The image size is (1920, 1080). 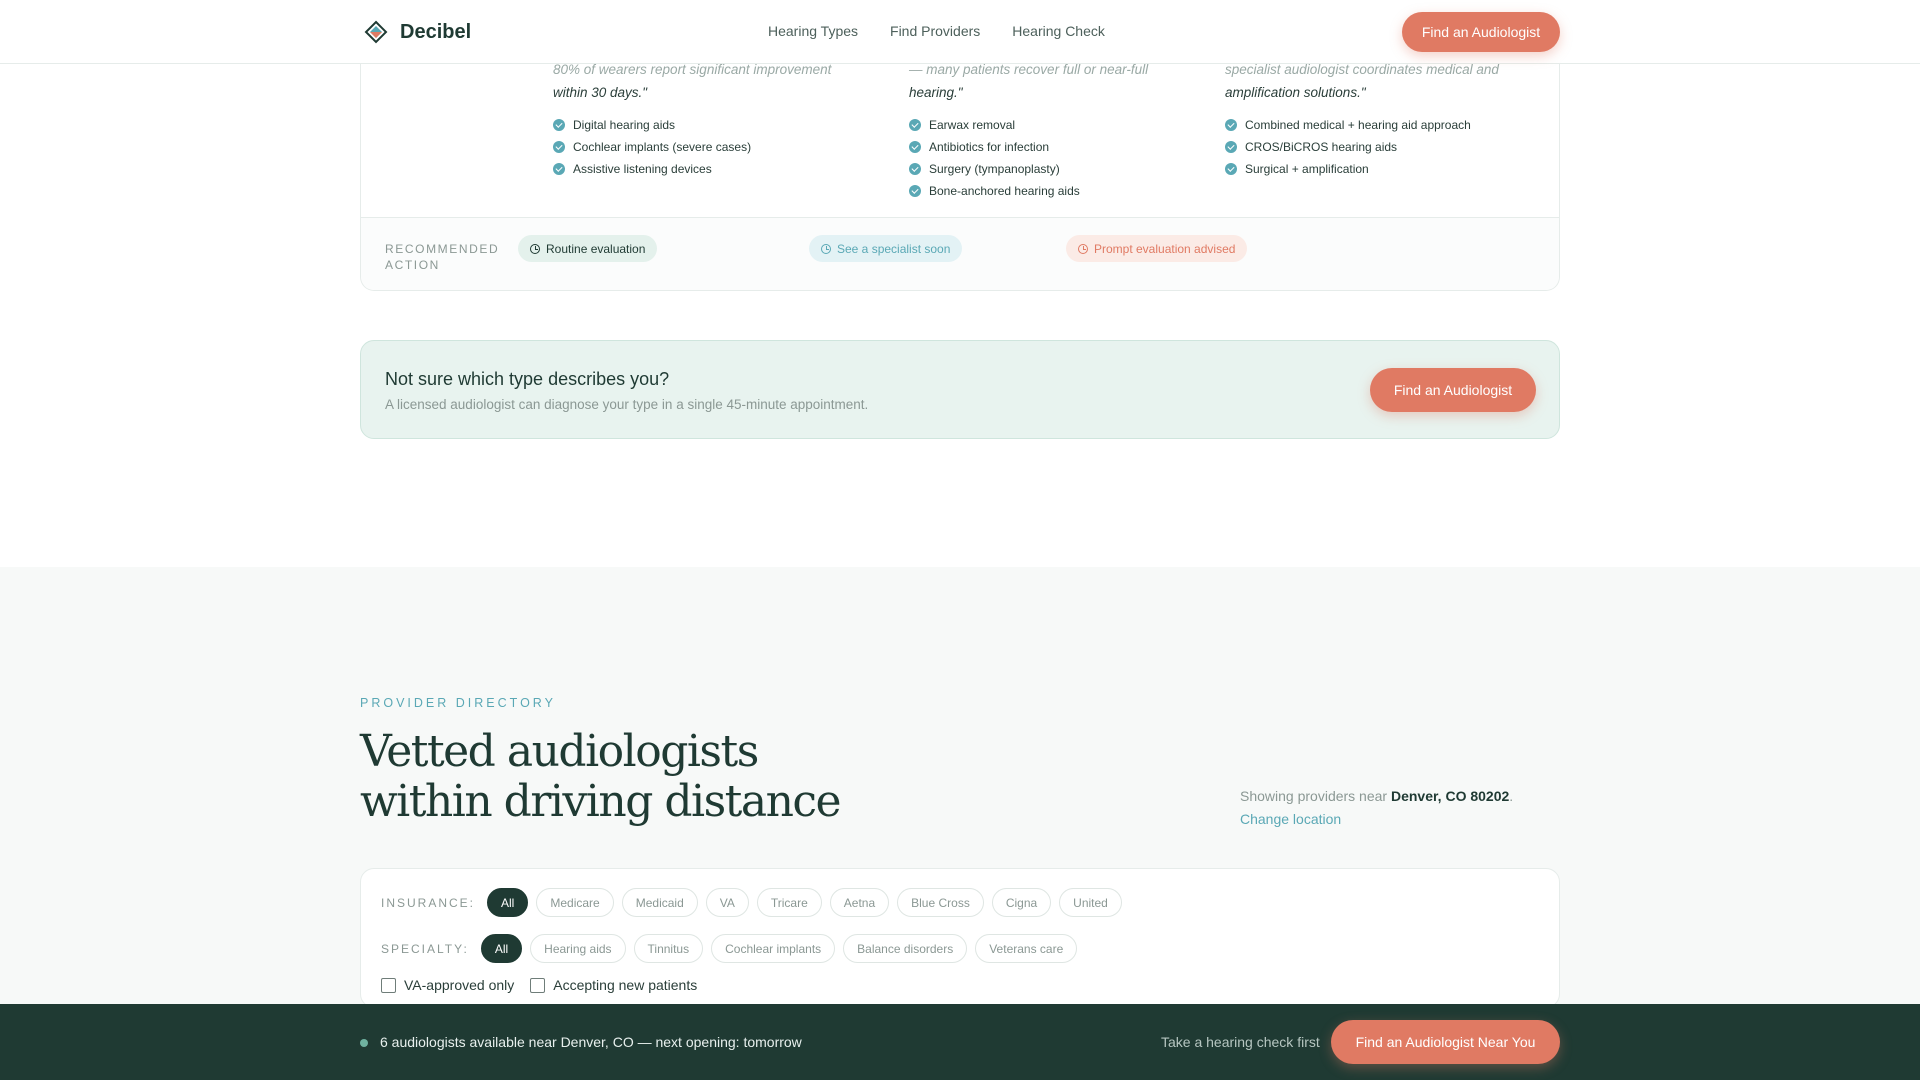 I want to click on list-item-text: Digital hearing aids, so click(x=624, y=125).